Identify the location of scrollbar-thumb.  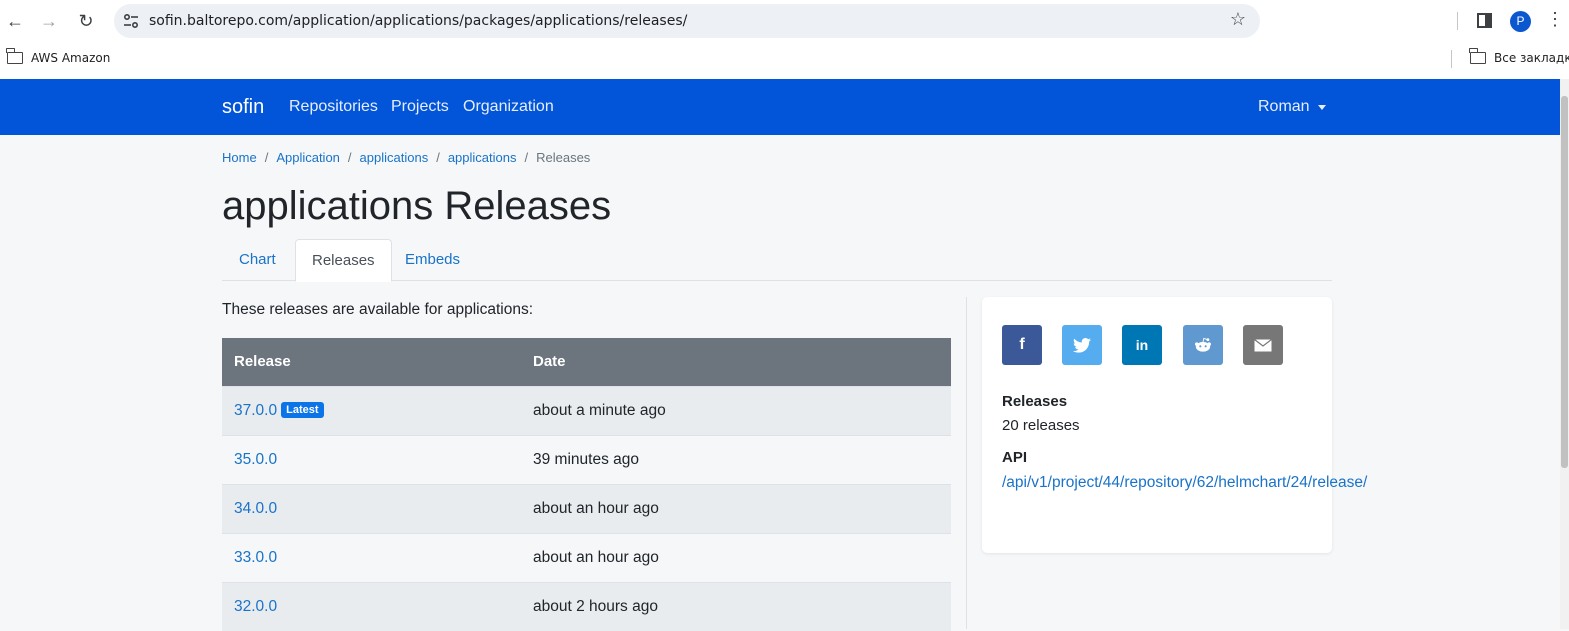
(1564, 282).